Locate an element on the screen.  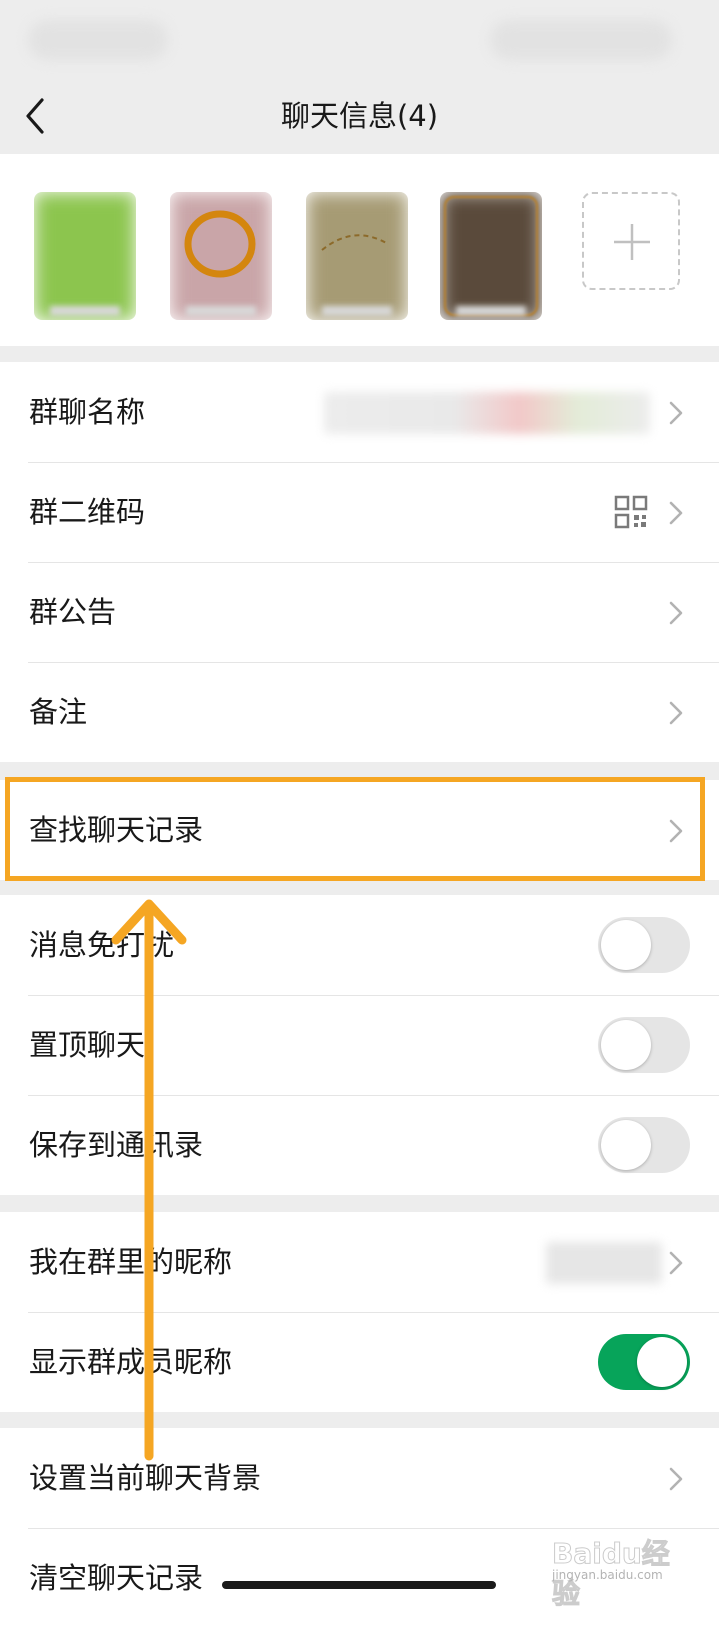
nav-bar: 聊天信息(4) is located at coordinates (359, 116).